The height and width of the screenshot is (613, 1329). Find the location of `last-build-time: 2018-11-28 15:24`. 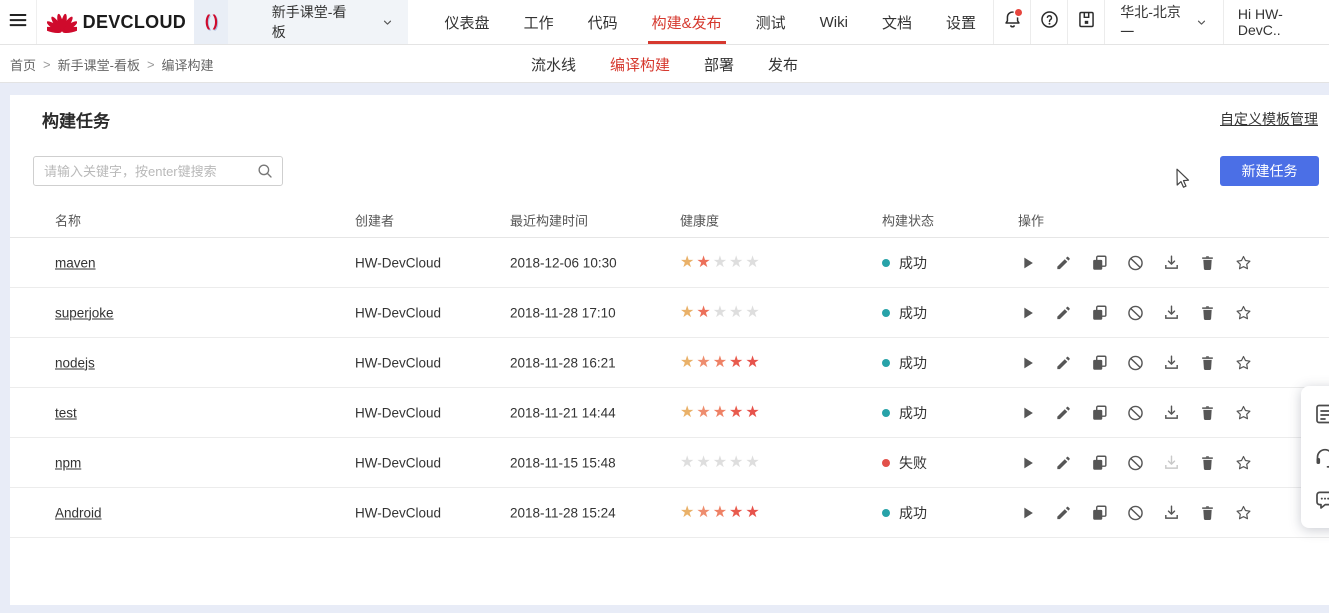

last-build-time: 2018-11-28 15:24 is located at coordinates (563, 512).